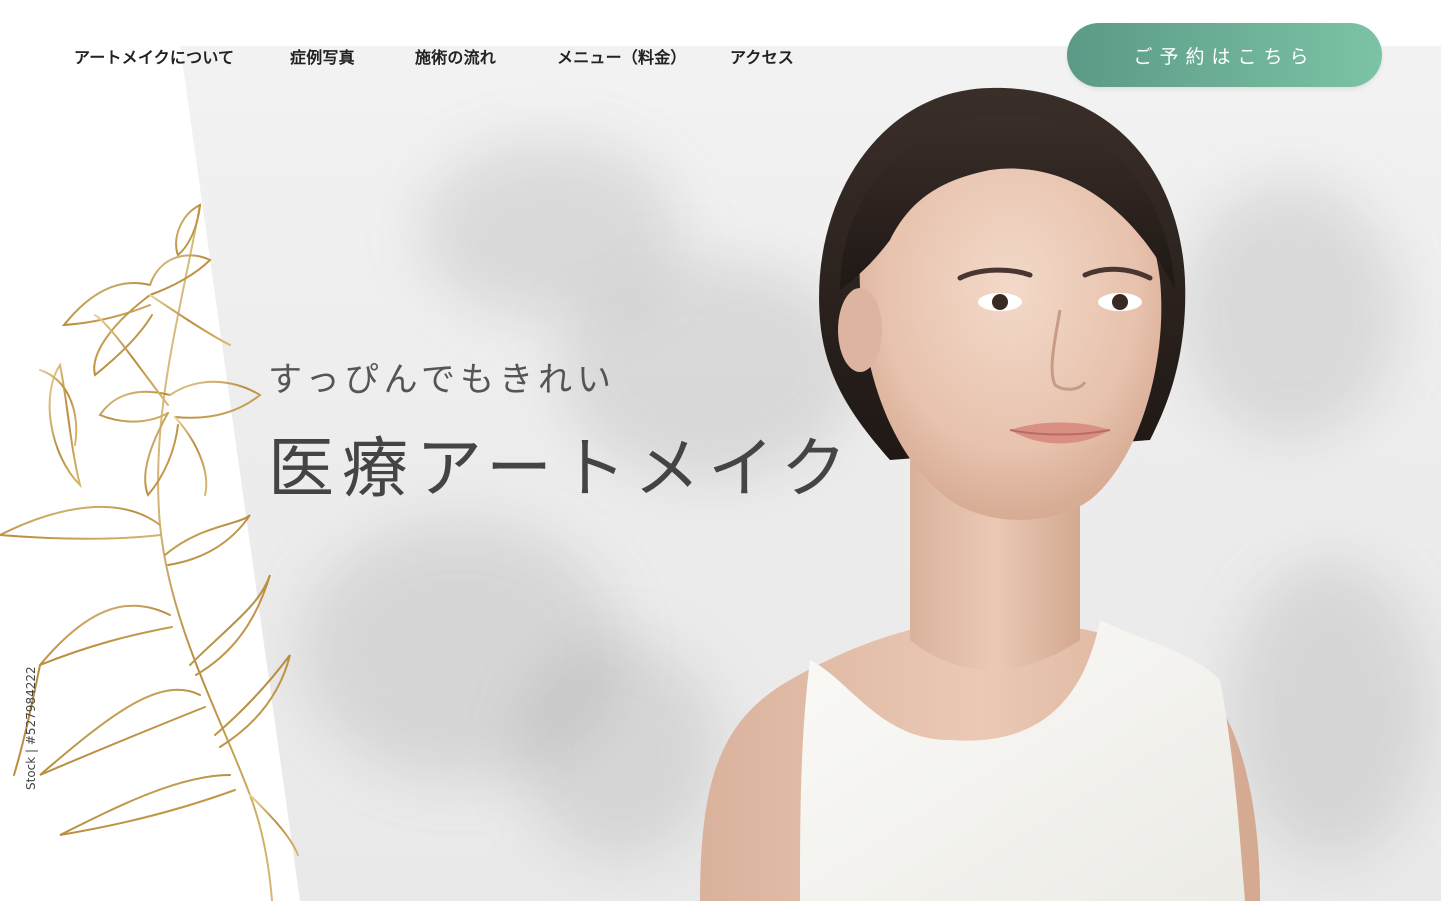 The height and width of the screenshot is (901, 1441). I want to click on nav-item-flow: 施術の流れ, so click(455, 56).